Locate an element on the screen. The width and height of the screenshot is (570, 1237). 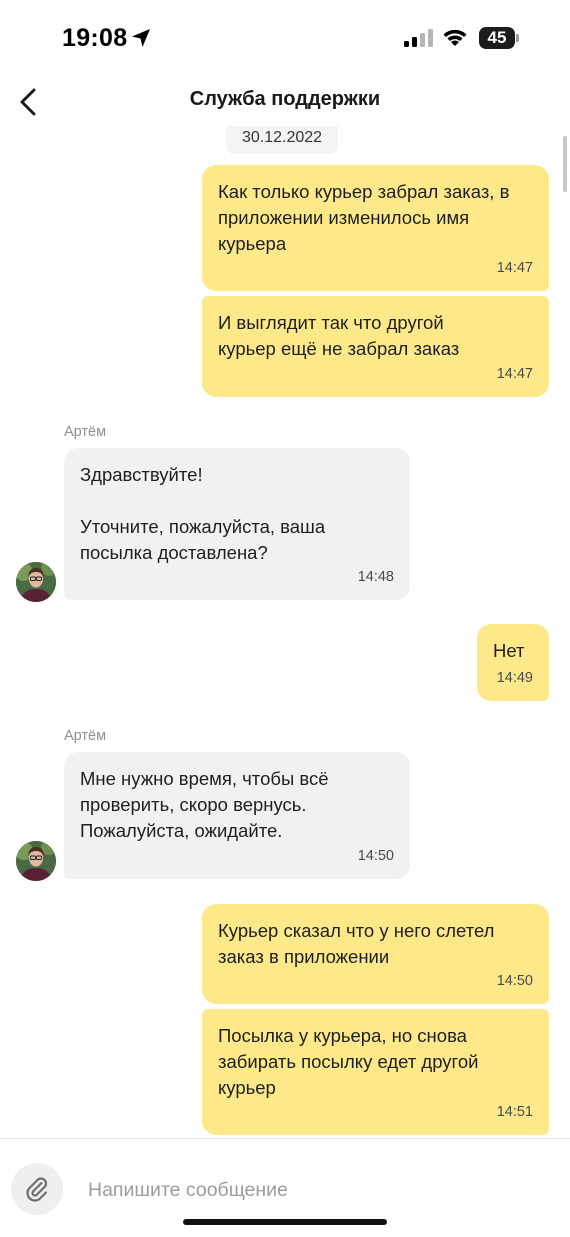
cellular-signal-icon is located at coordinates (418, 38).